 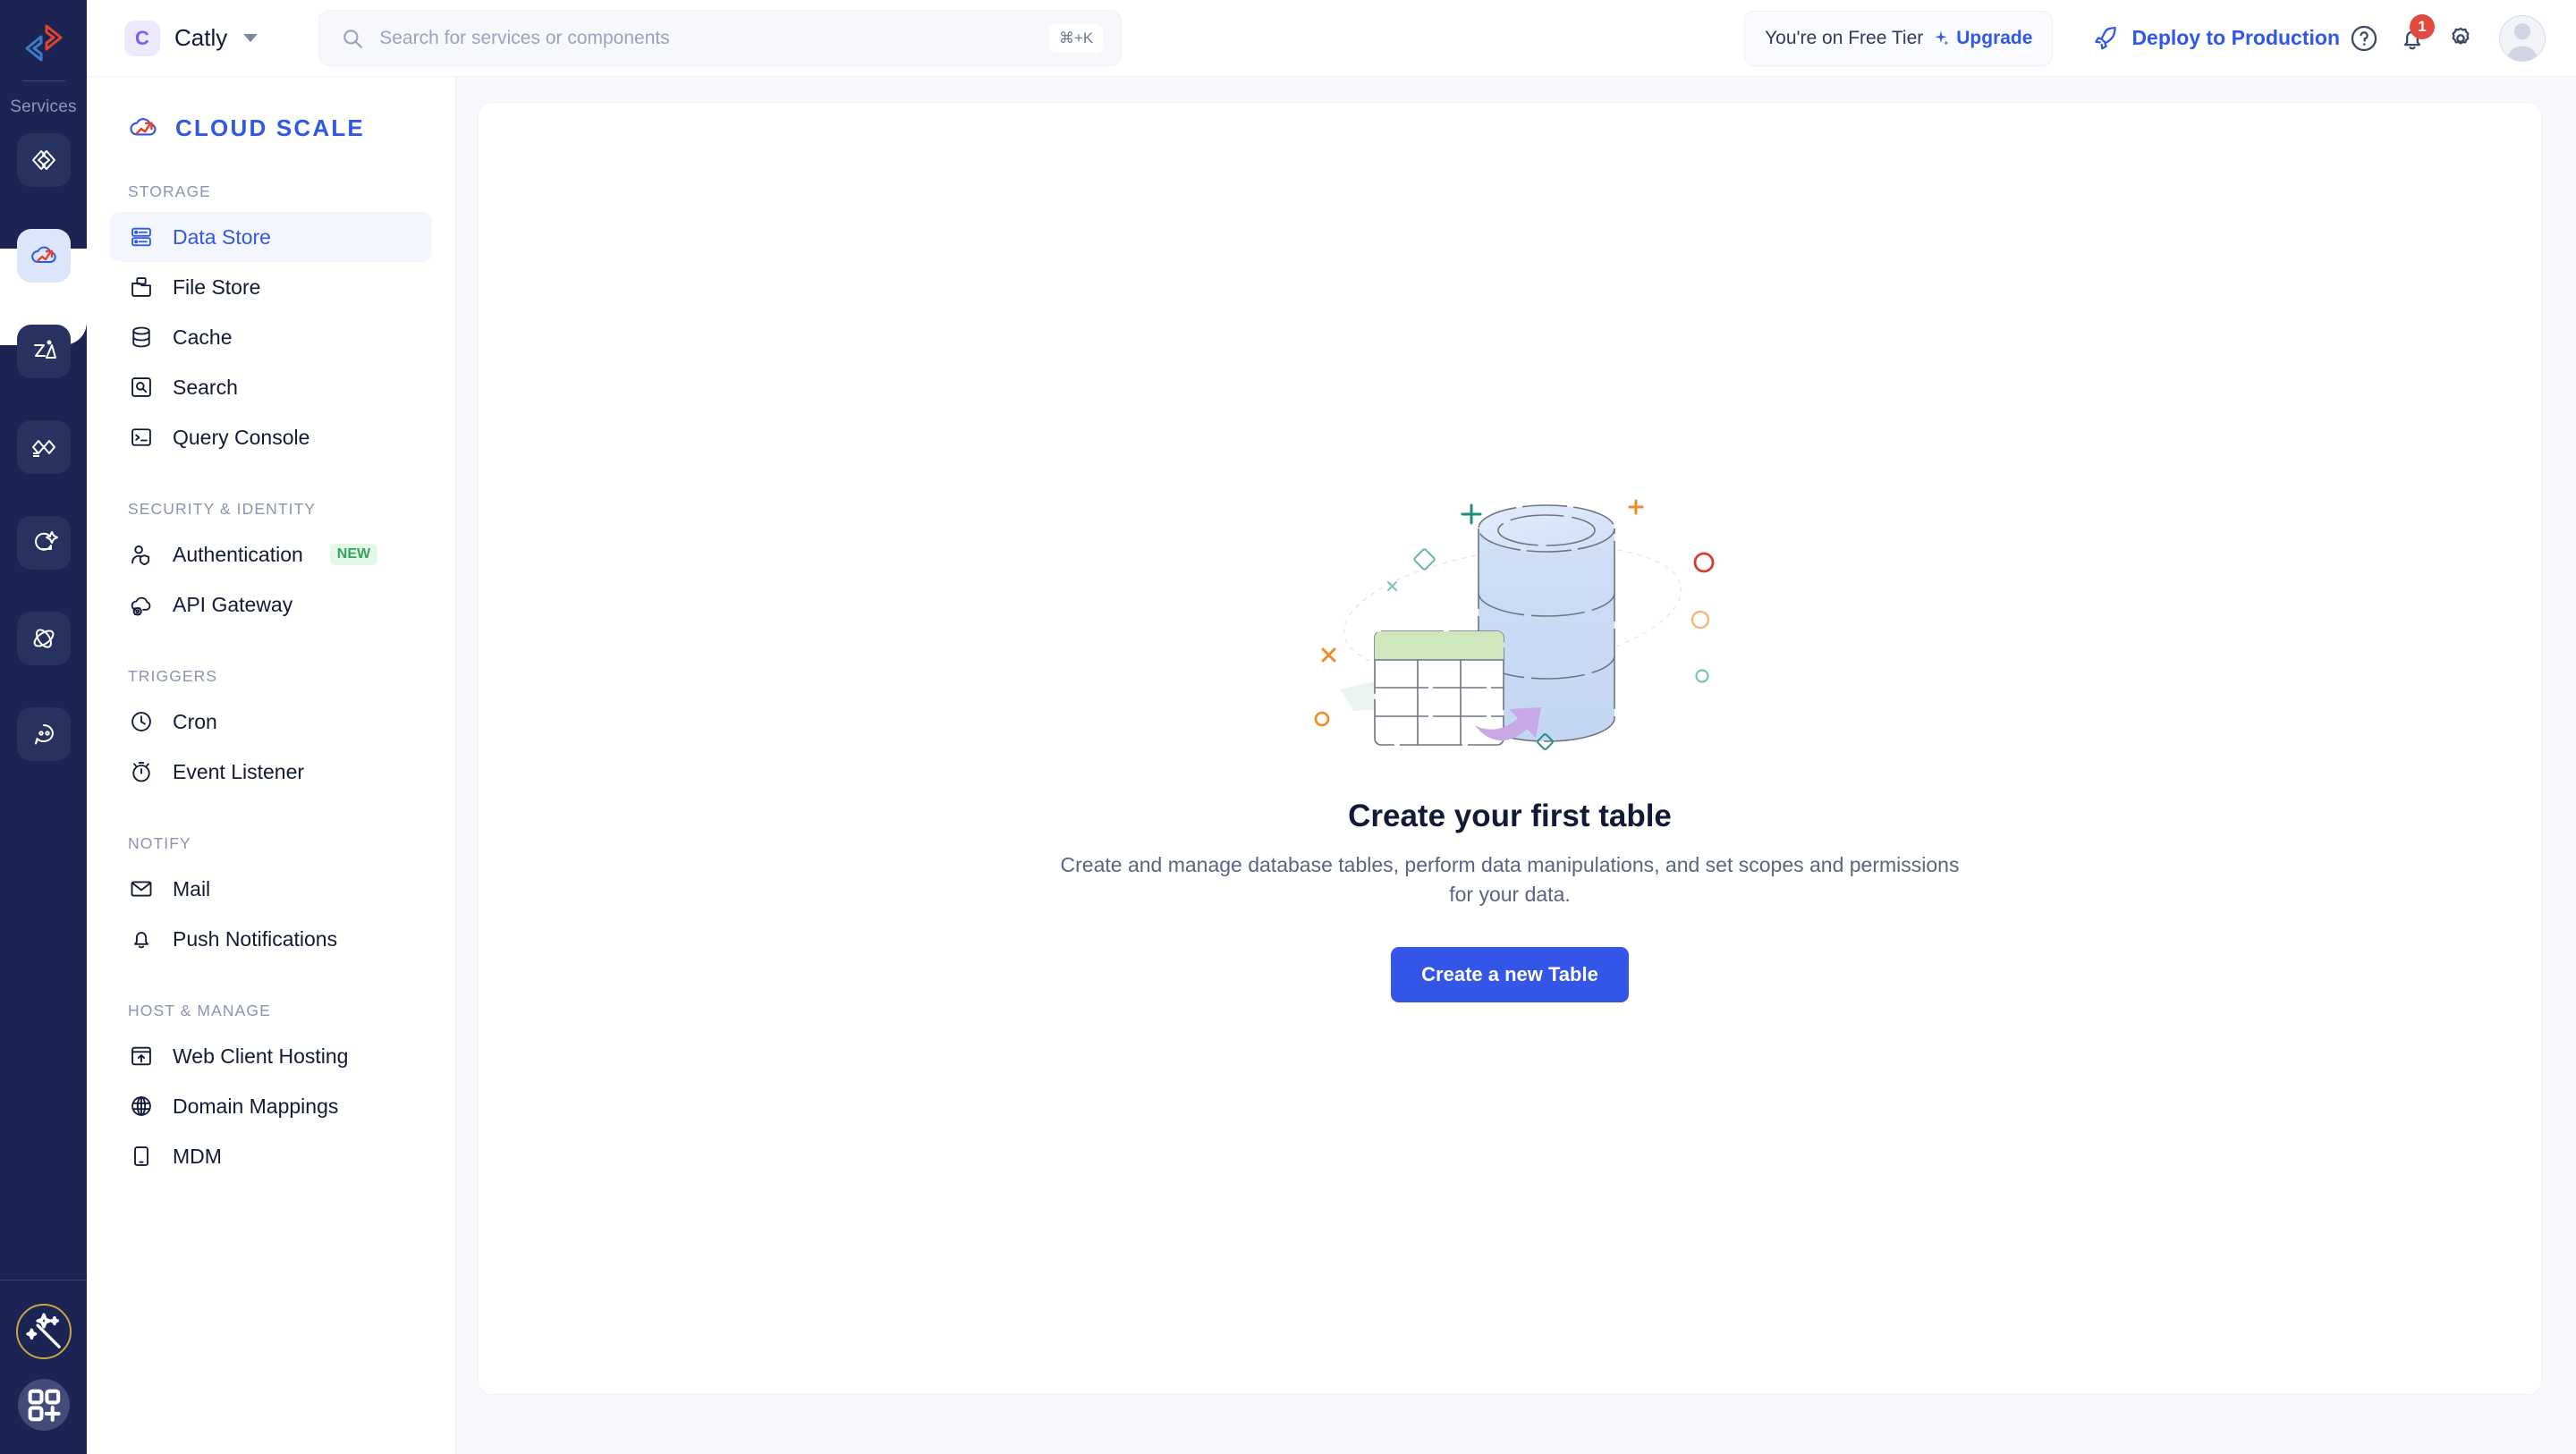 I want to click on envelope-icon, so click(x=141, y=889).